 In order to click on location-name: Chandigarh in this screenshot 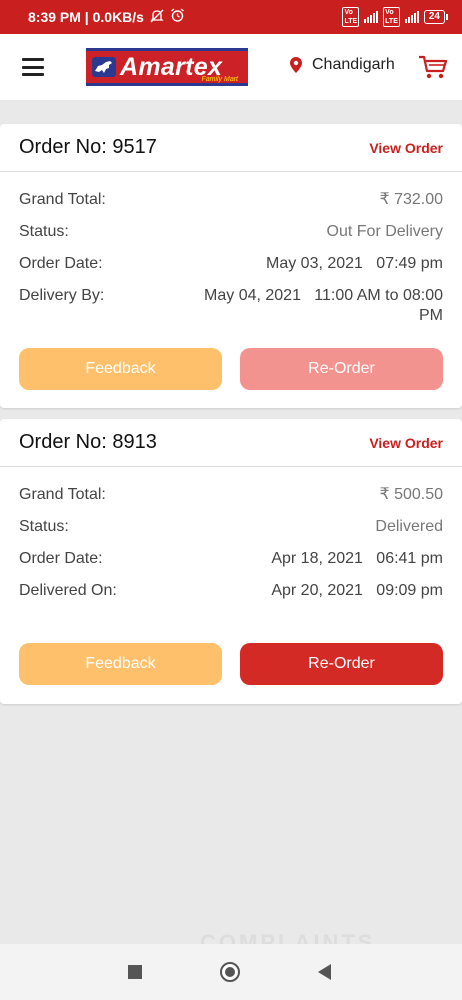, I will do `click(353, 64)`.